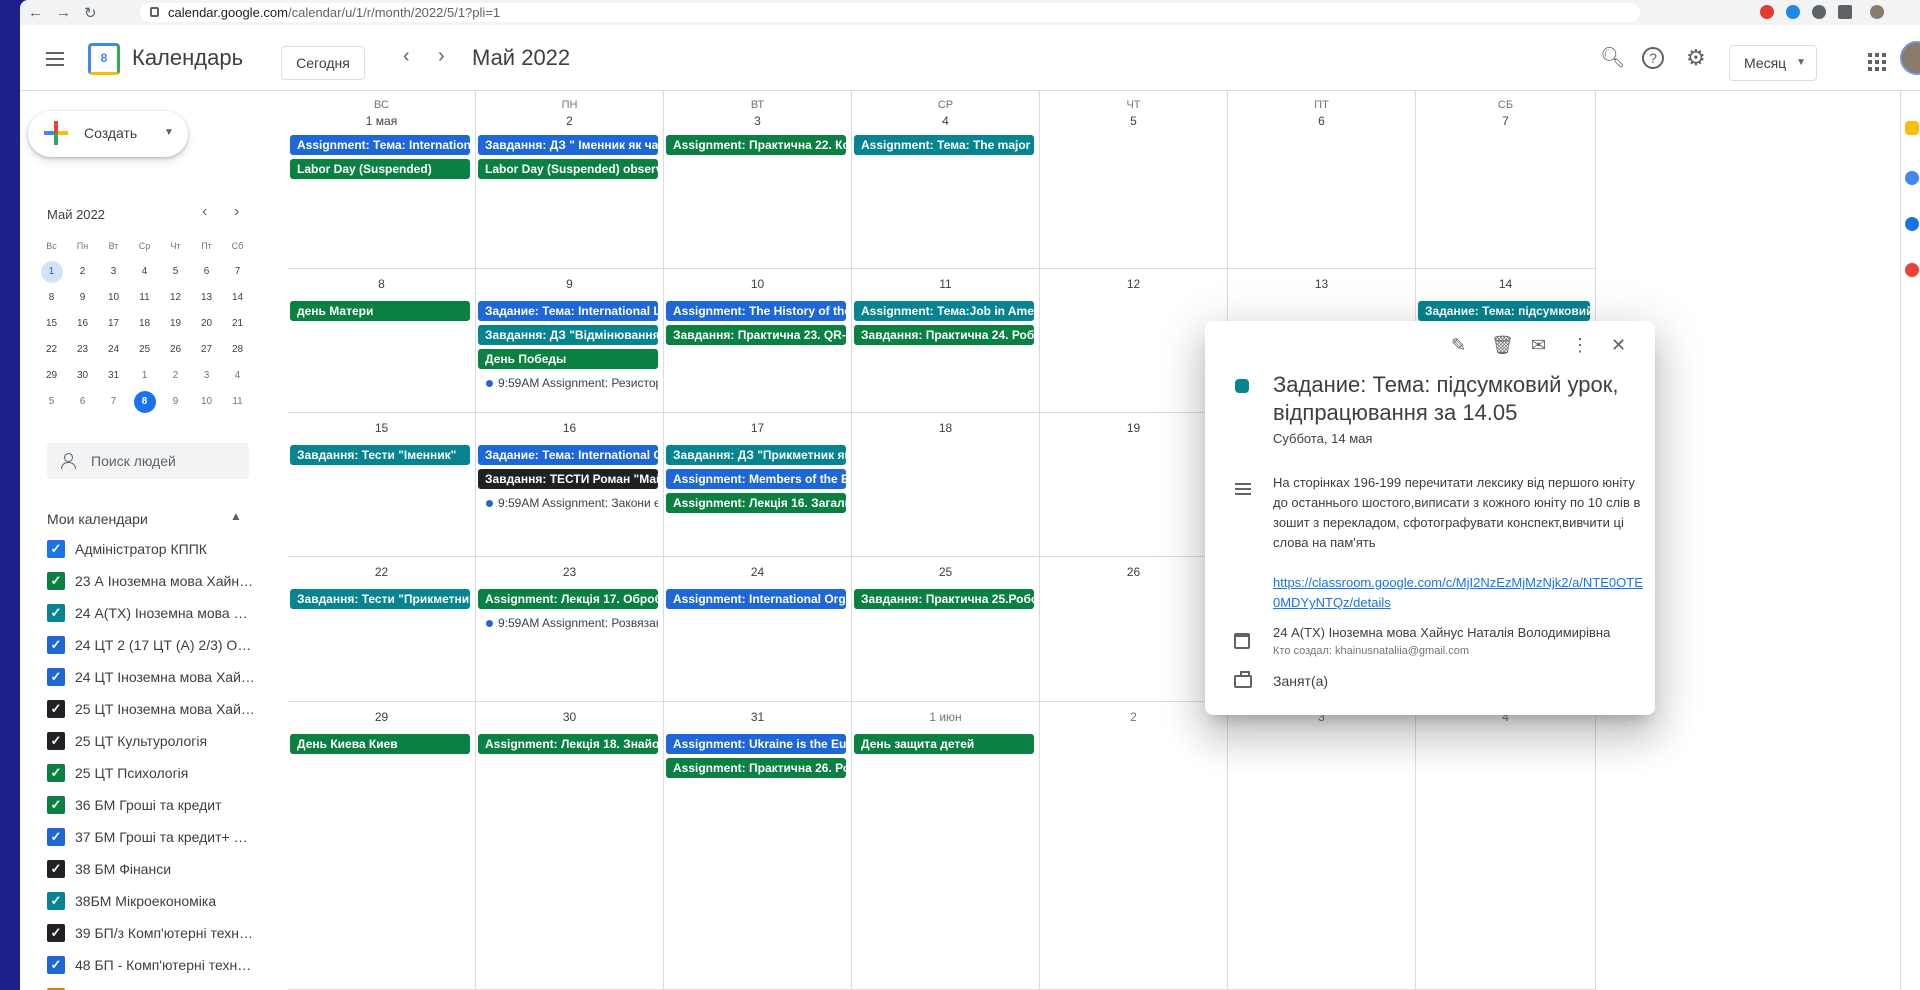 The height and width of the screenshot is (990, 1920). Describe the element at coordinates (380, 145) in the screenshot. I see `calendar-event: Assignment: Тема: International Law` at that location.